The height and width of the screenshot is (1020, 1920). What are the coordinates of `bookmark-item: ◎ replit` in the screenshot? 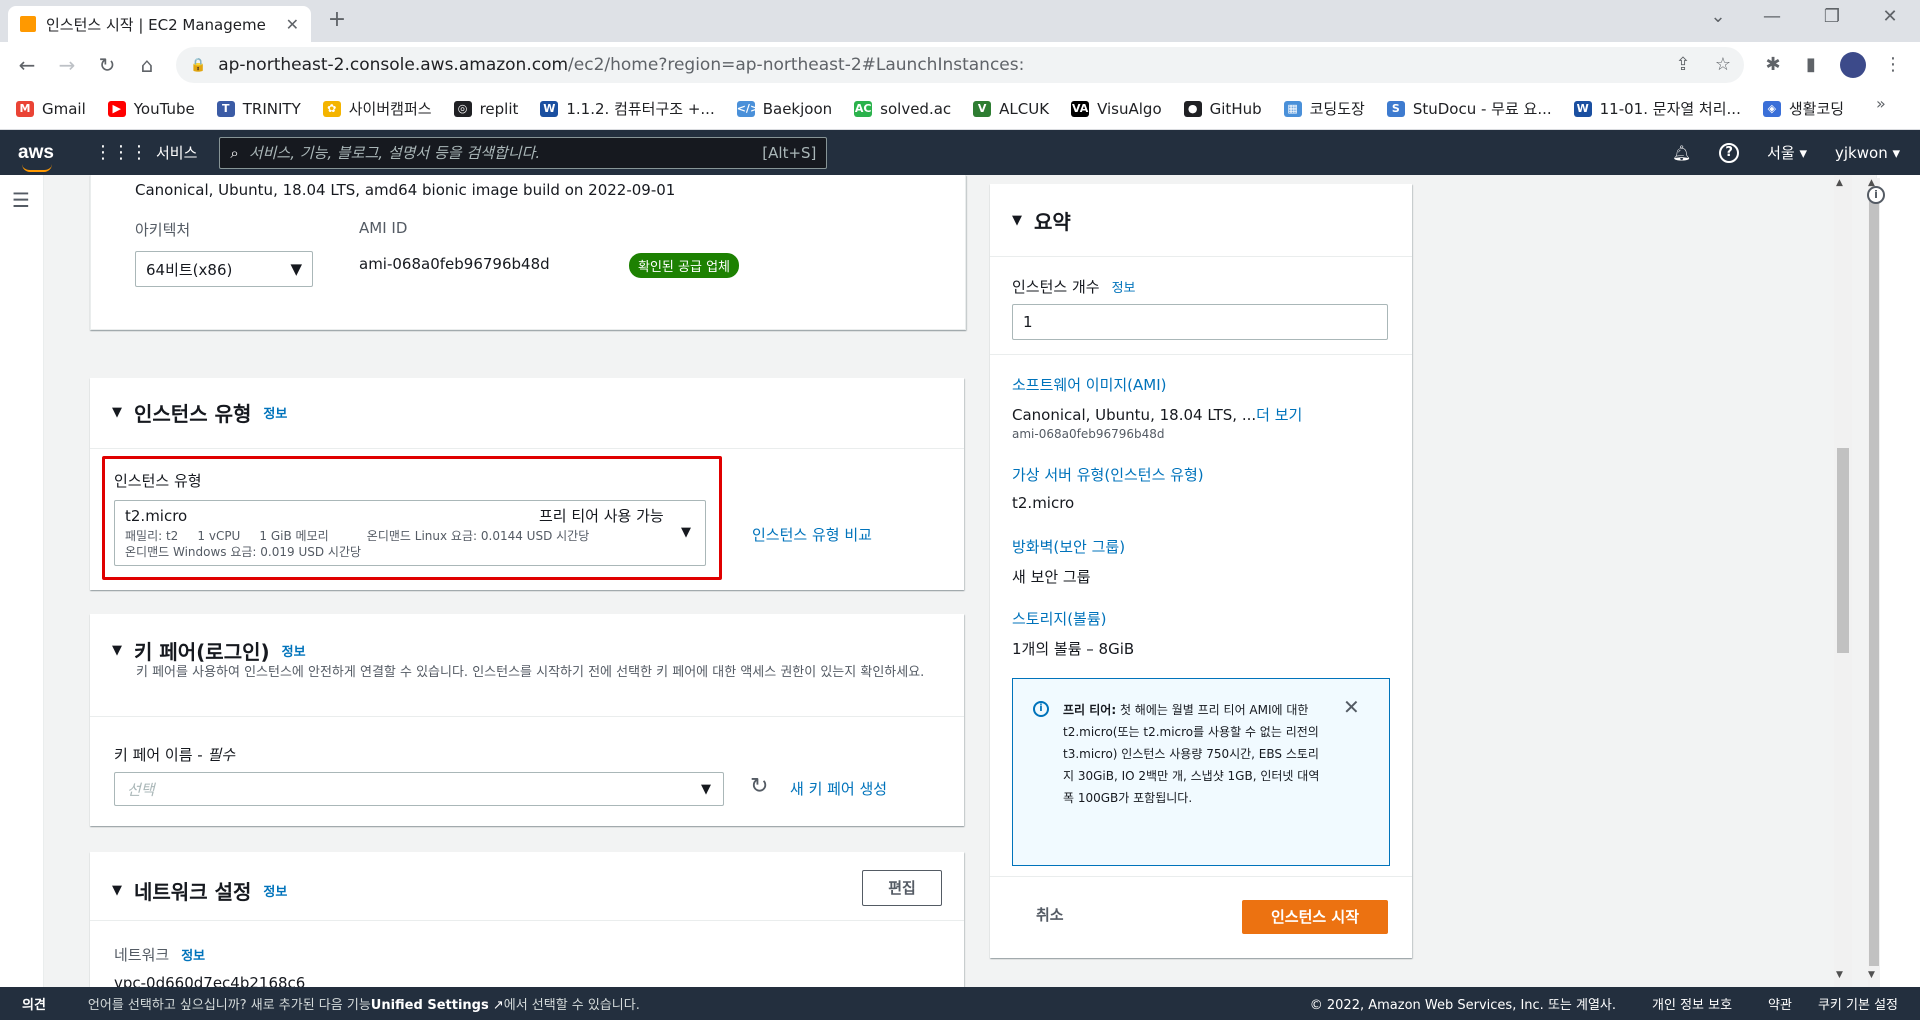 It's located at (486, 108).